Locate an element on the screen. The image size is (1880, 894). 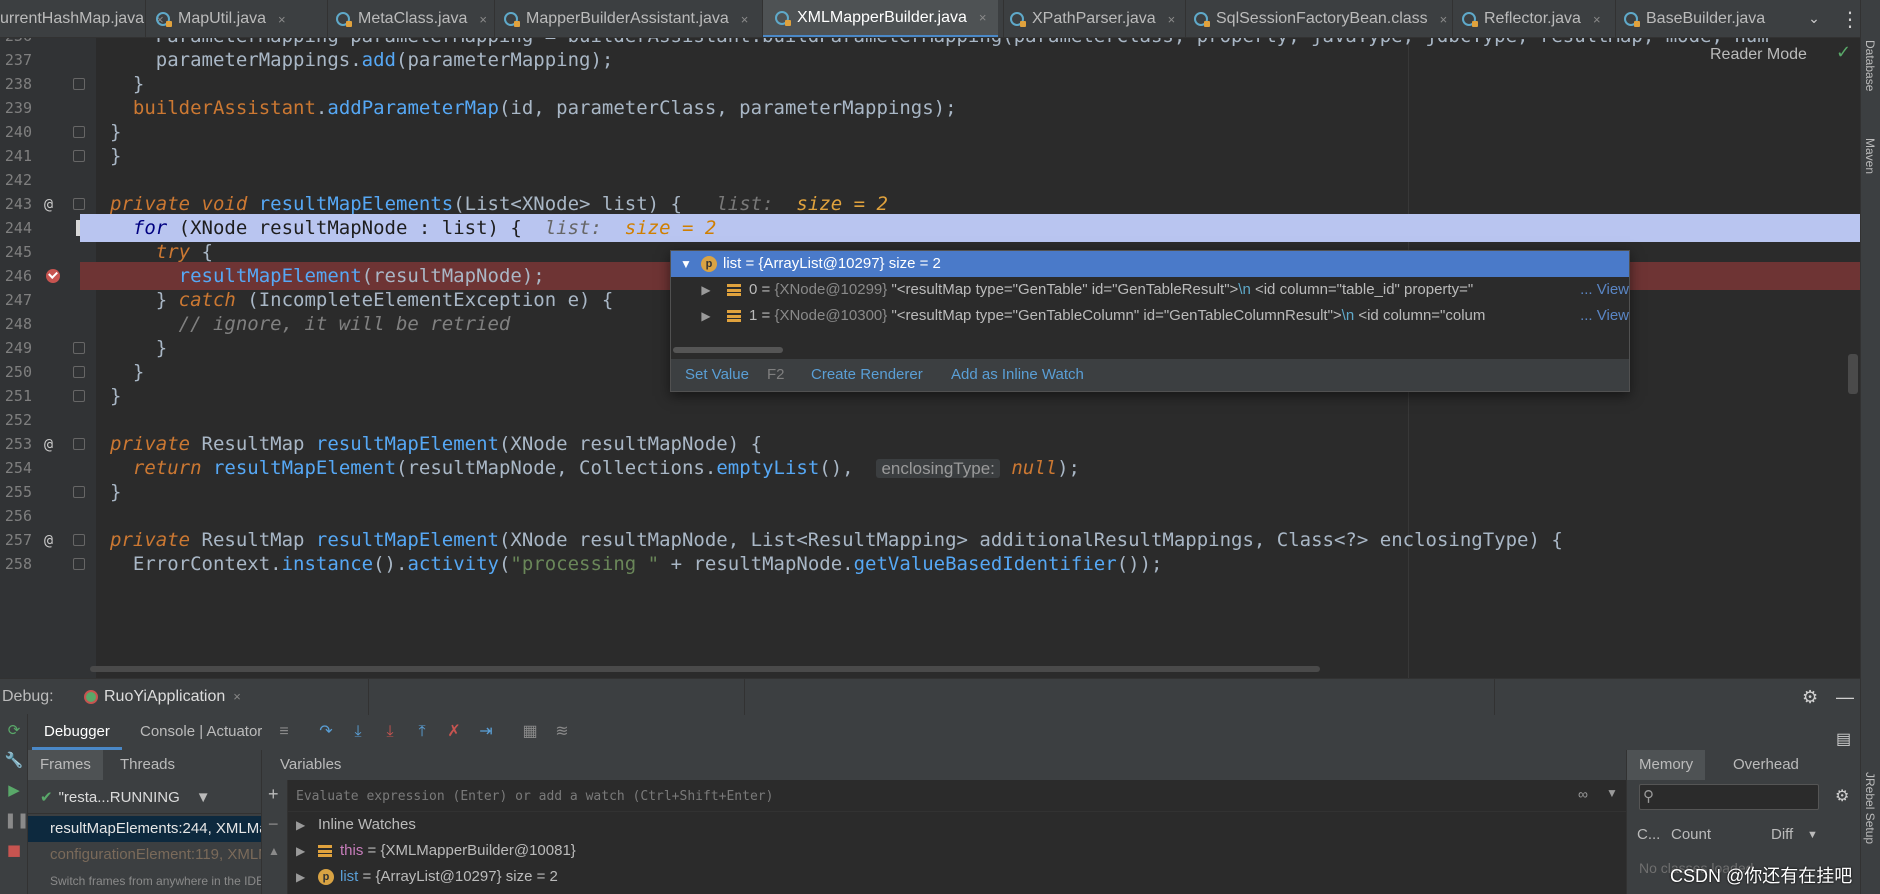
collapse-arrow-icon: ▼ is located at coordinates (686, 264).